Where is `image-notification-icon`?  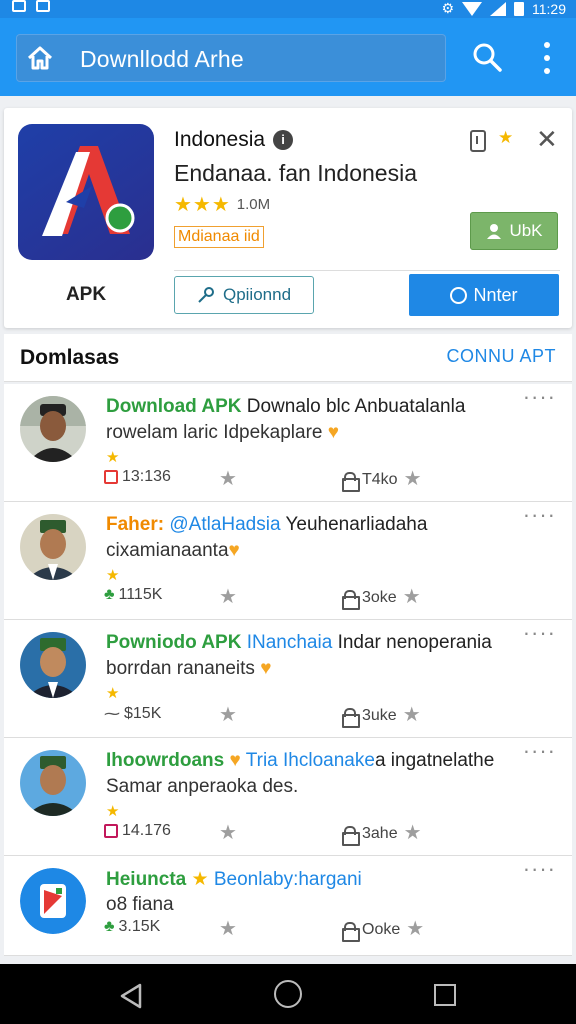
image-notification-icon is located at coordinates (43, 6).